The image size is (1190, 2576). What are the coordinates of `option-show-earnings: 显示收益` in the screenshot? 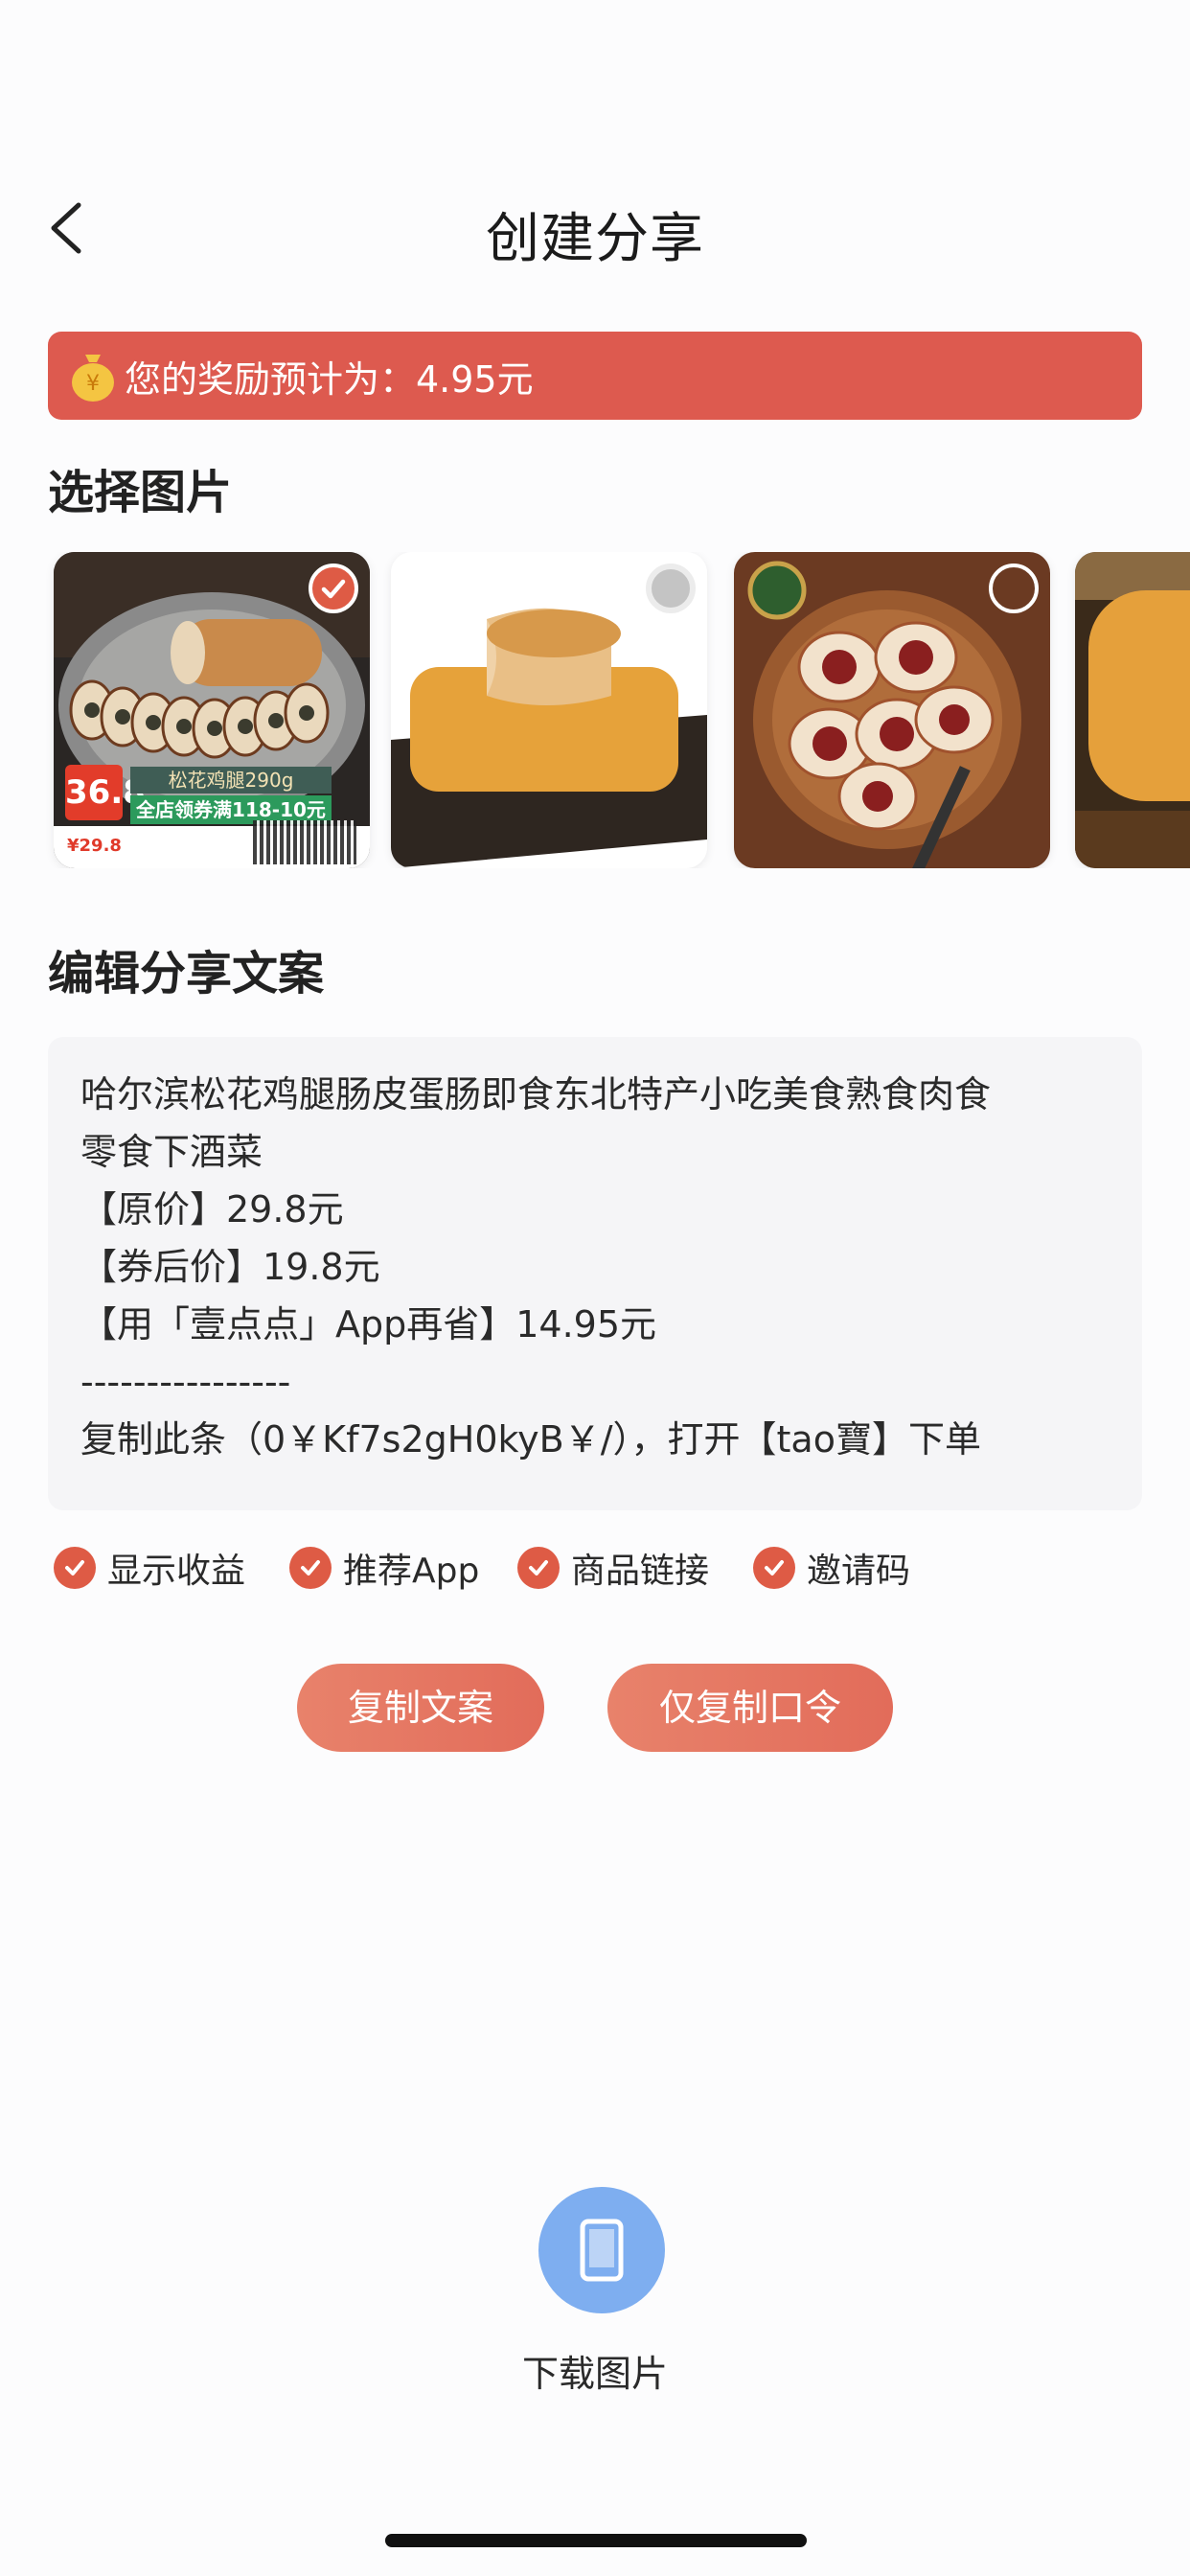 It's located at (150, 1568).